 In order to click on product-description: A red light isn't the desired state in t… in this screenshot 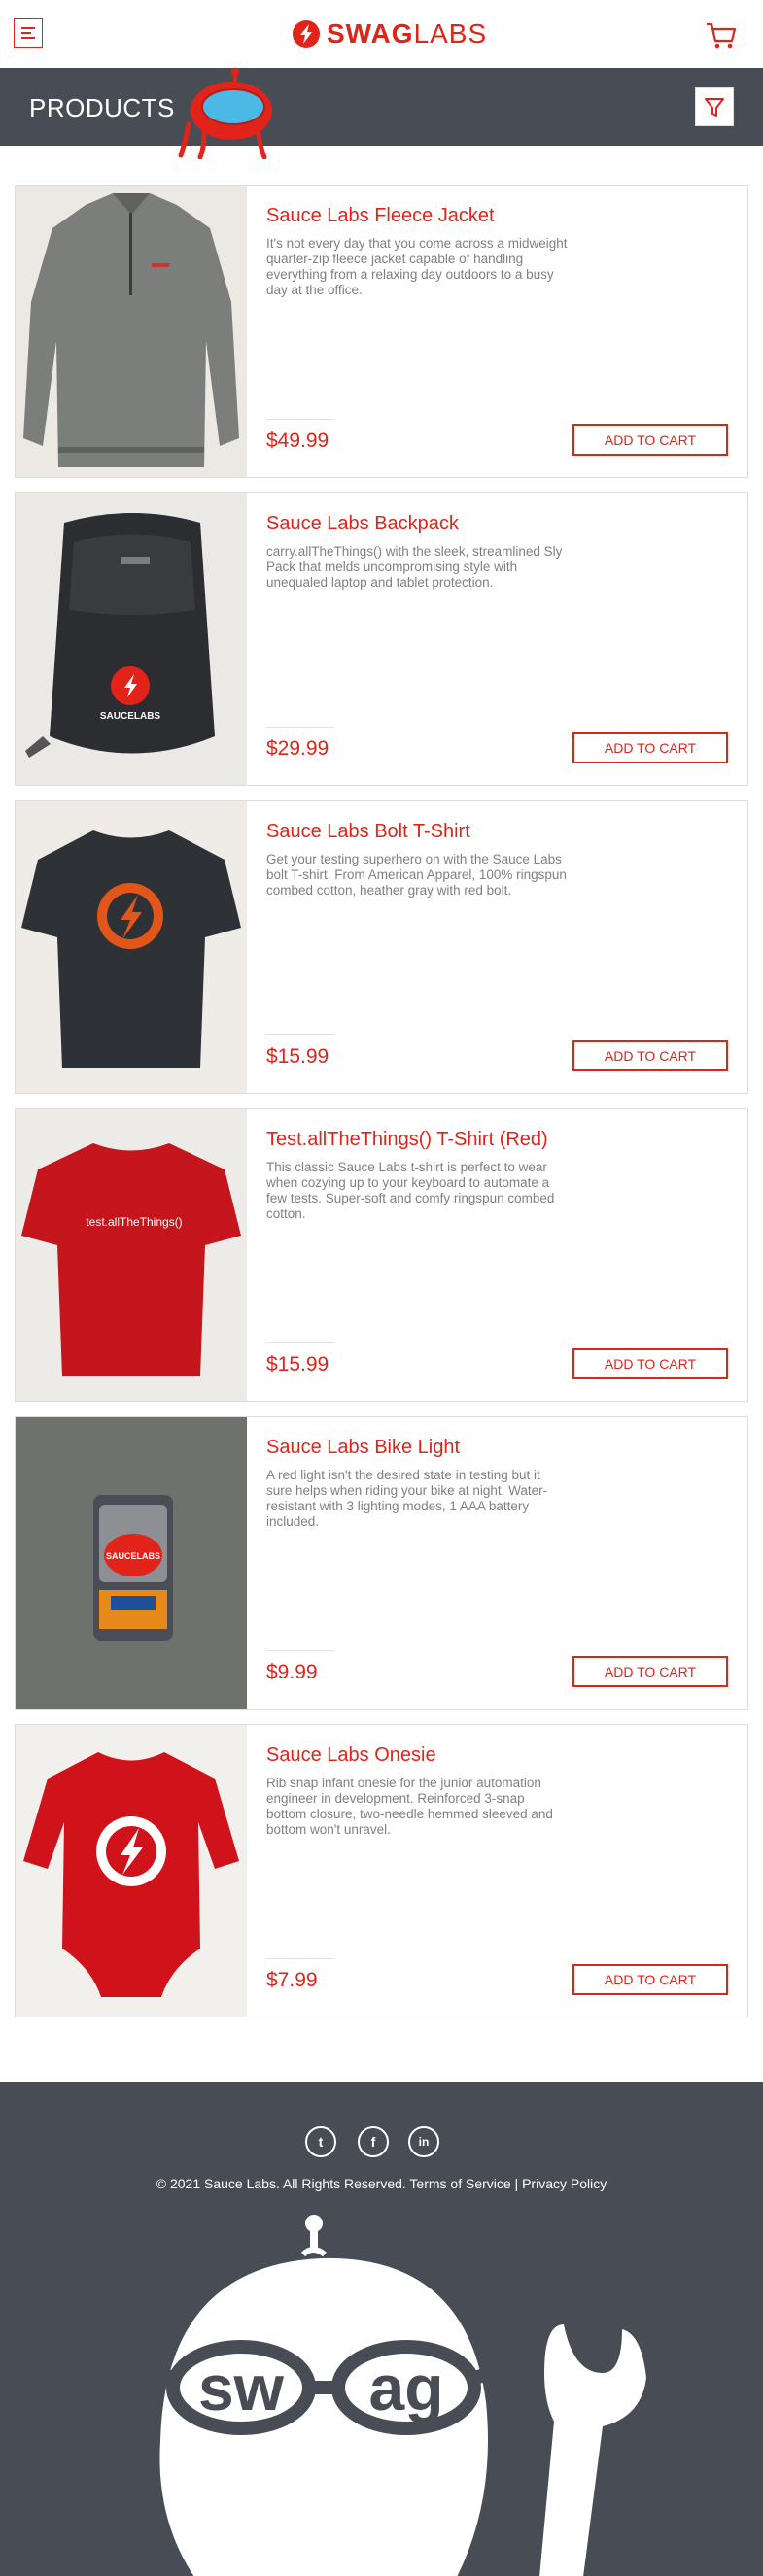, I will do `click(407, 1498)`.